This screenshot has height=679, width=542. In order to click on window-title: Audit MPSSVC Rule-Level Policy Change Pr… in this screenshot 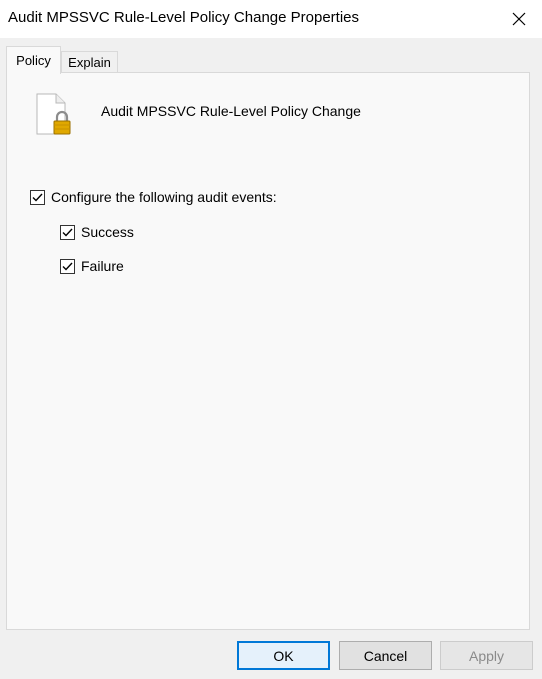, I will do `click(183, 17)`.